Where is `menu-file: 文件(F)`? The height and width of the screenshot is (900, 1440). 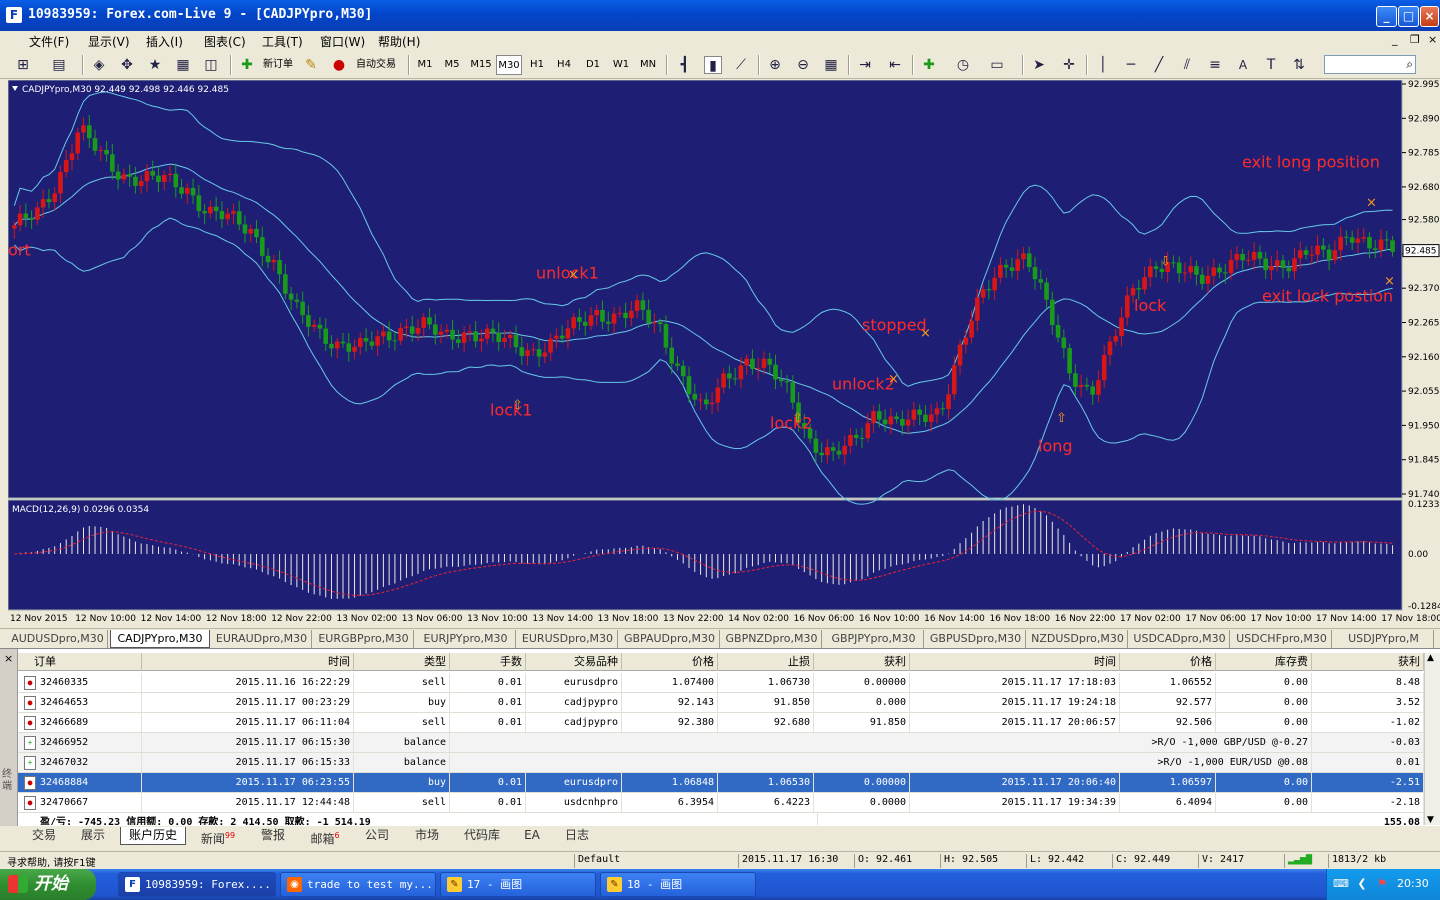 menu-file: 文件(F) is located at coordinates (49, 41).